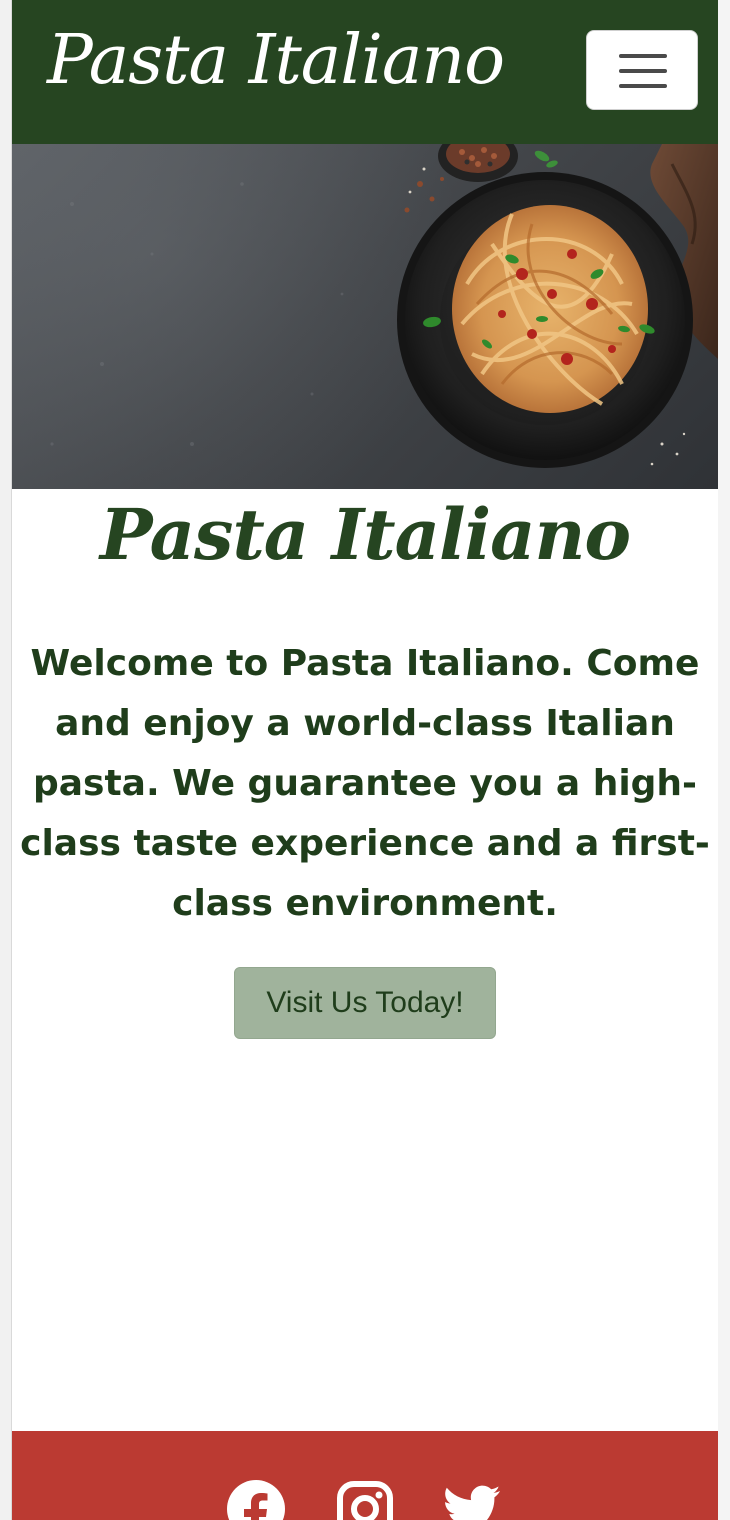  What do you see at coordinates (365, 1003) in the screenshot?
I see `visit-us-button: Visit Us Today!` at bounding box center [365, 1003].